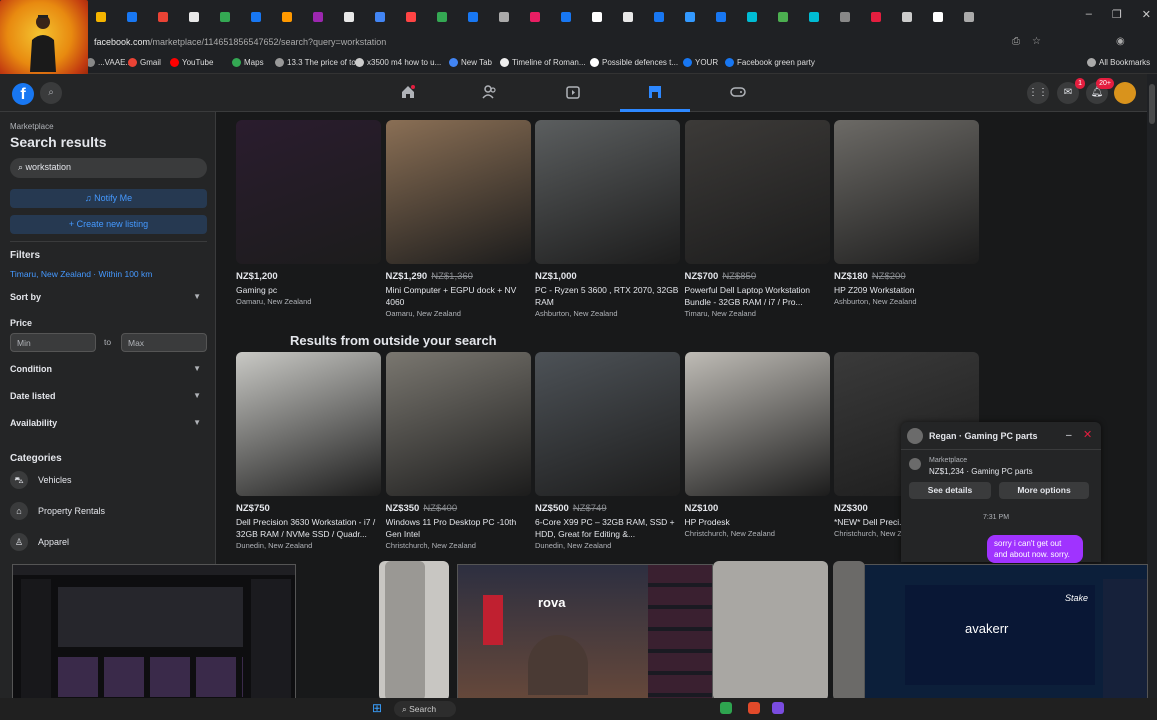 The image size is (1157, 720). What do you see at coordinates (470, 62) in the screenshot?
I see `bookmark-item: New Tab` at bounding box center [470, 62].